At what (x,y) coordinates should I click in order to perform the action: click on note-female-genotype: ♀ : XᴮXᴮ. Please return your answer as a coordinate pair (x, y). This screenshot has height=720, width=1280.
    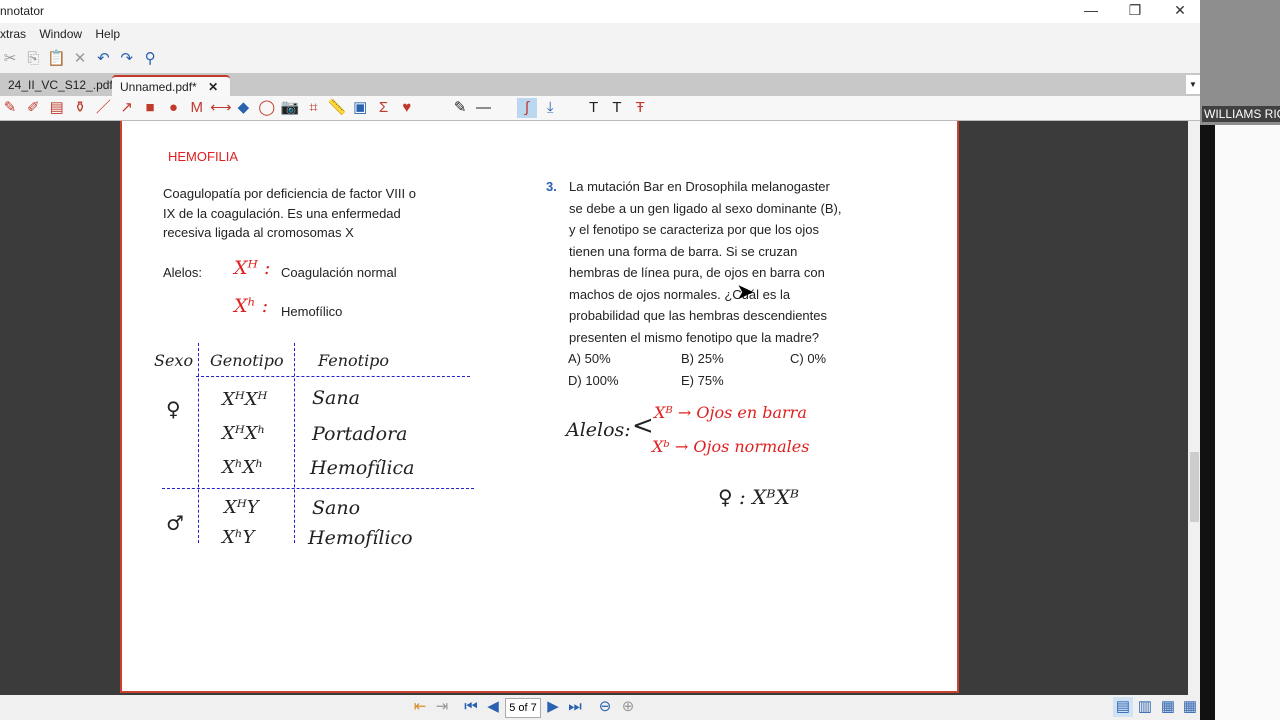
    Looking at the image, I should click on (759, 497).